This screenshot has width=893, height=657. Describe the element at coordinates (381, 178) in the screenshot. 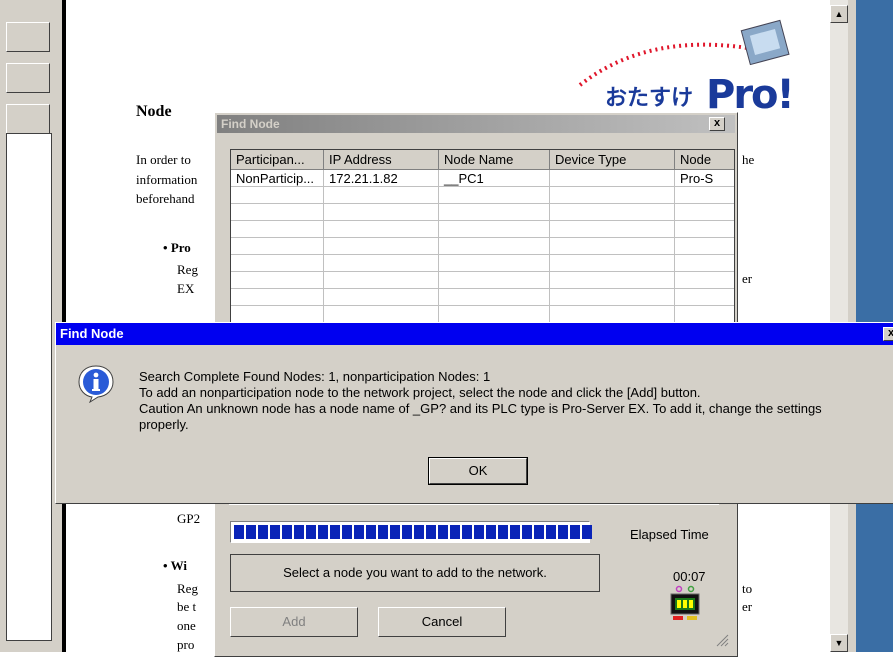

I see `table-row-cell: 172.21.1.82` at that location.